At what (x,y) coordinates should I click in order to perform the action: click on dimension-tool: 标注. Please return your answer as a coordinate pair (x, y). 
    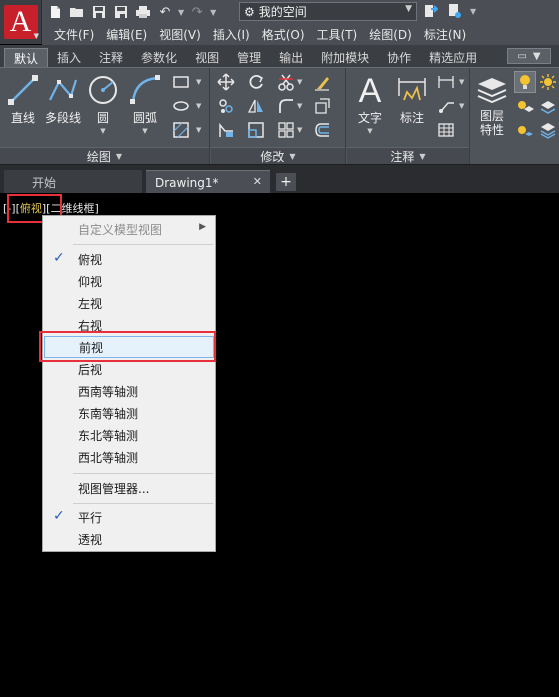
    Looking at the image, I should click on (412, 99).